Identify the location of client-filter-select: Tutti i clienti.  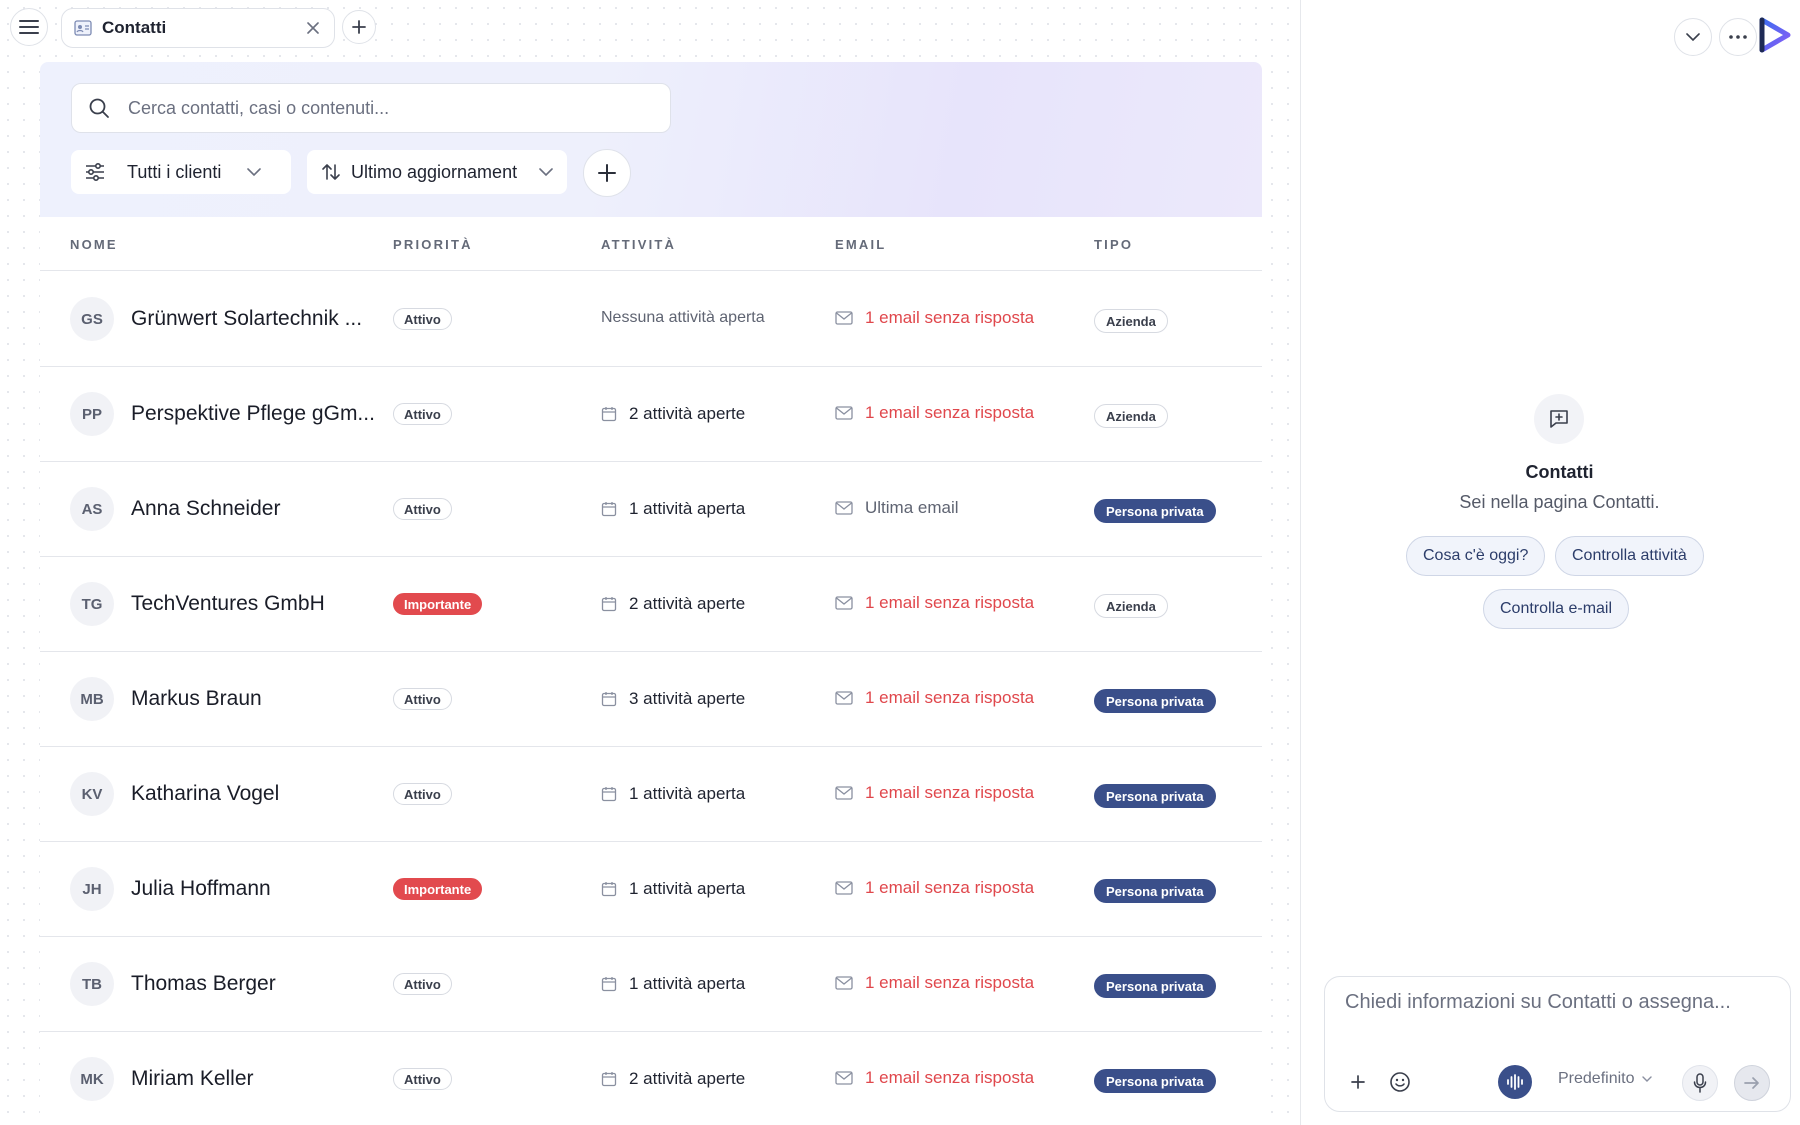
(181, 172).